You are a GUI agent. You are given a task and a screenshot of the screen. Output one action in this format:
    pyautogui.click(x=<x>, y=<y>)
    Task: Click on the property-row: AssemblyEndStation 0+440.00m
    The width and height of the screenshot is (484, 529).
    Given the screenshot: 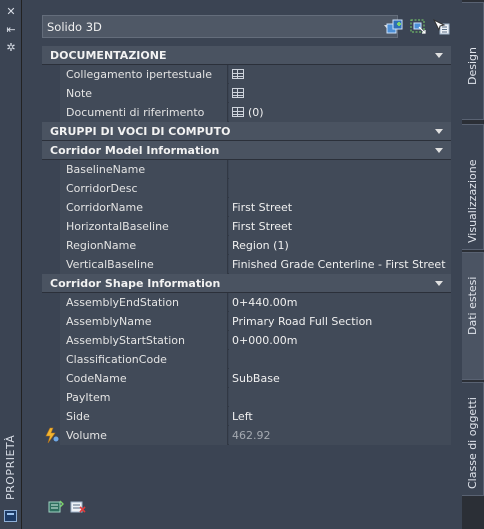 What is the action you would take?
    pyautogui.click(x=246, y=302)
    